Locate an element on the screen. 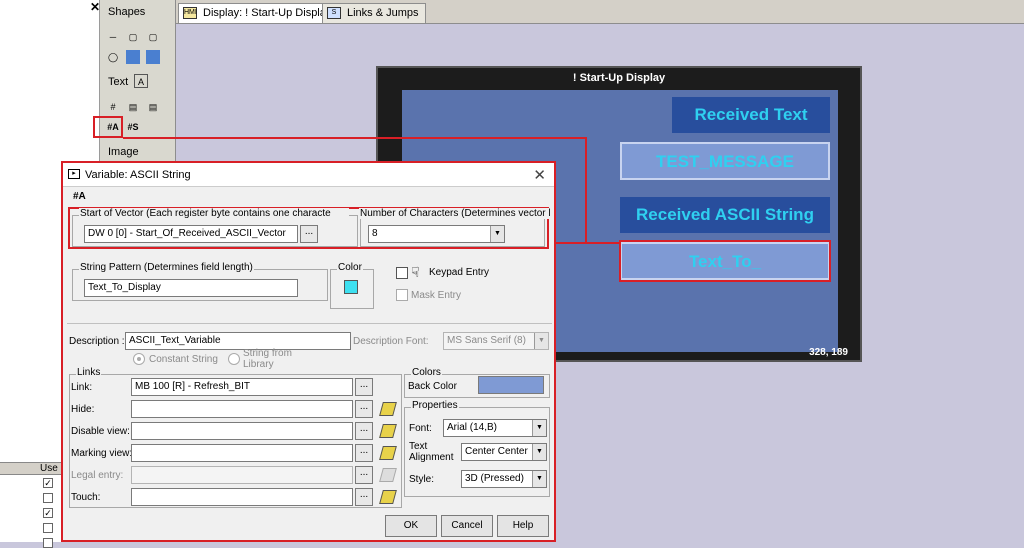 The width and height of the screenshot is (1024, 548). bar-var-icon: ▤ is located at coordinates (133, 107).